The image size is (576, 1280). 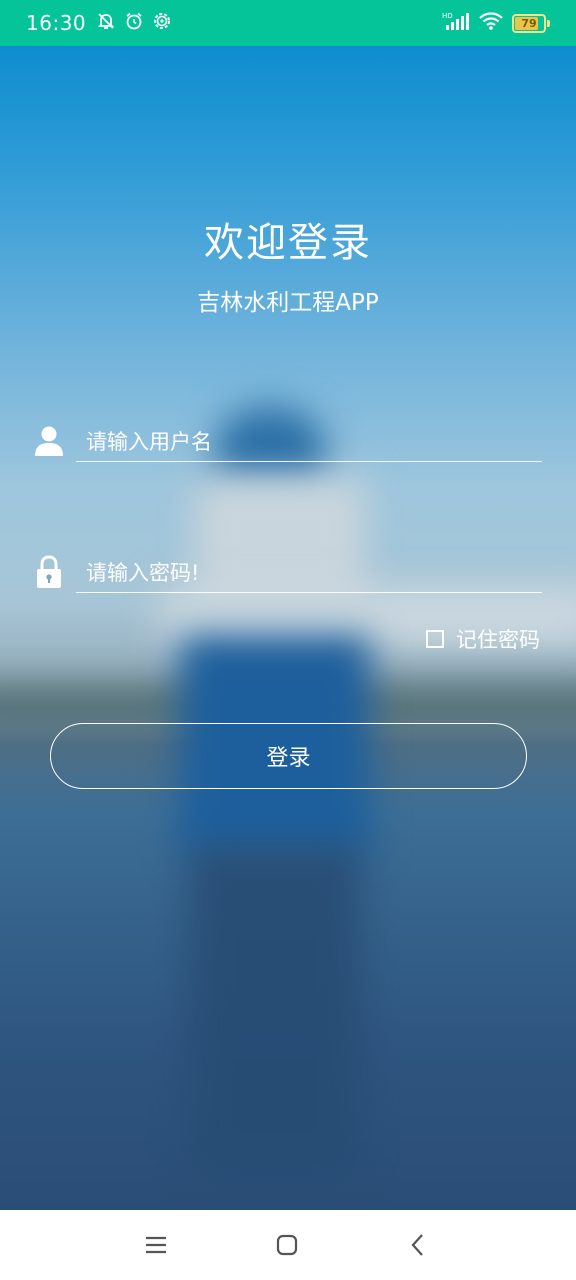 I want to click on status-bar: 16:30 HD 79, so click(x=288, y=23).